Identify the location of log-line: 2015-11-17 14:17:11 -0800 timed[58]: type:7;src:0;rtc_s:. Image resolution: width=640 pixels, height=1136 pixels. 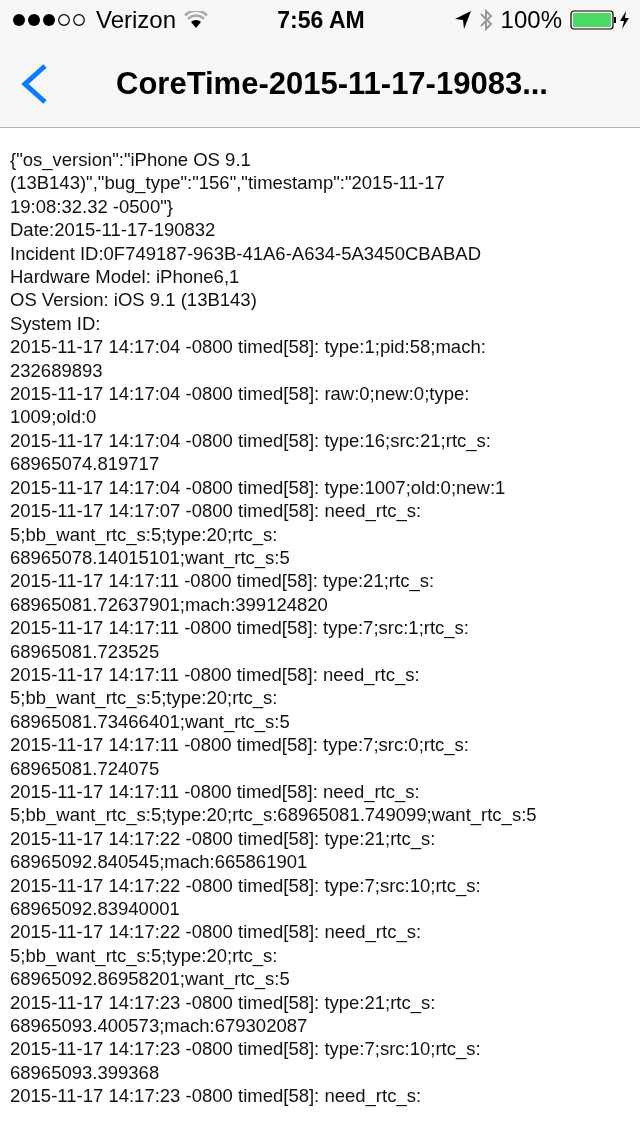
(239, 745).